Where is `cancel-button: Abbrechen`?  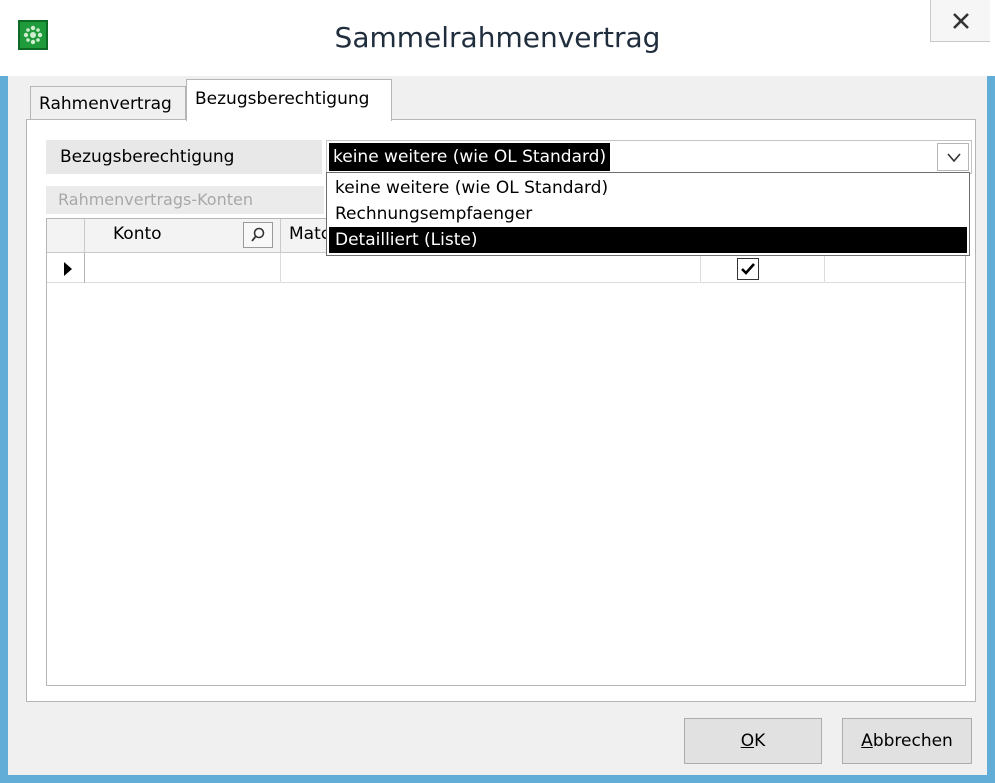
cancel-button: Abbrechen is located at coordinates (907, 741).